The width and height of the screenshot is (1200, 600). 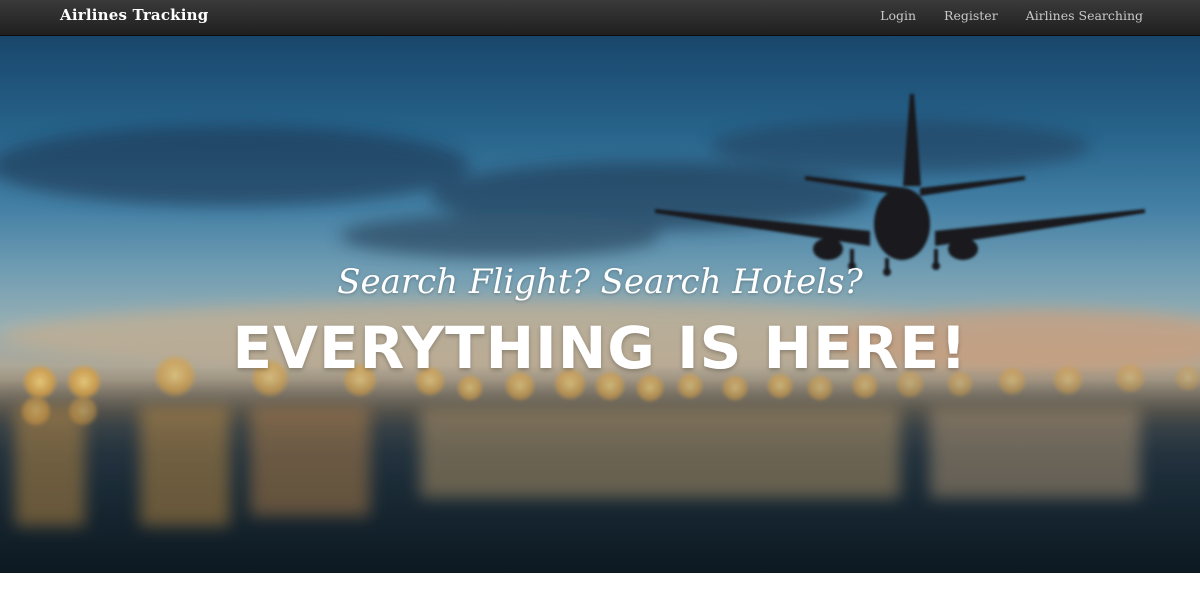 I want to click on brand-link: Airlines Tracking, so click(x=134, y=15).